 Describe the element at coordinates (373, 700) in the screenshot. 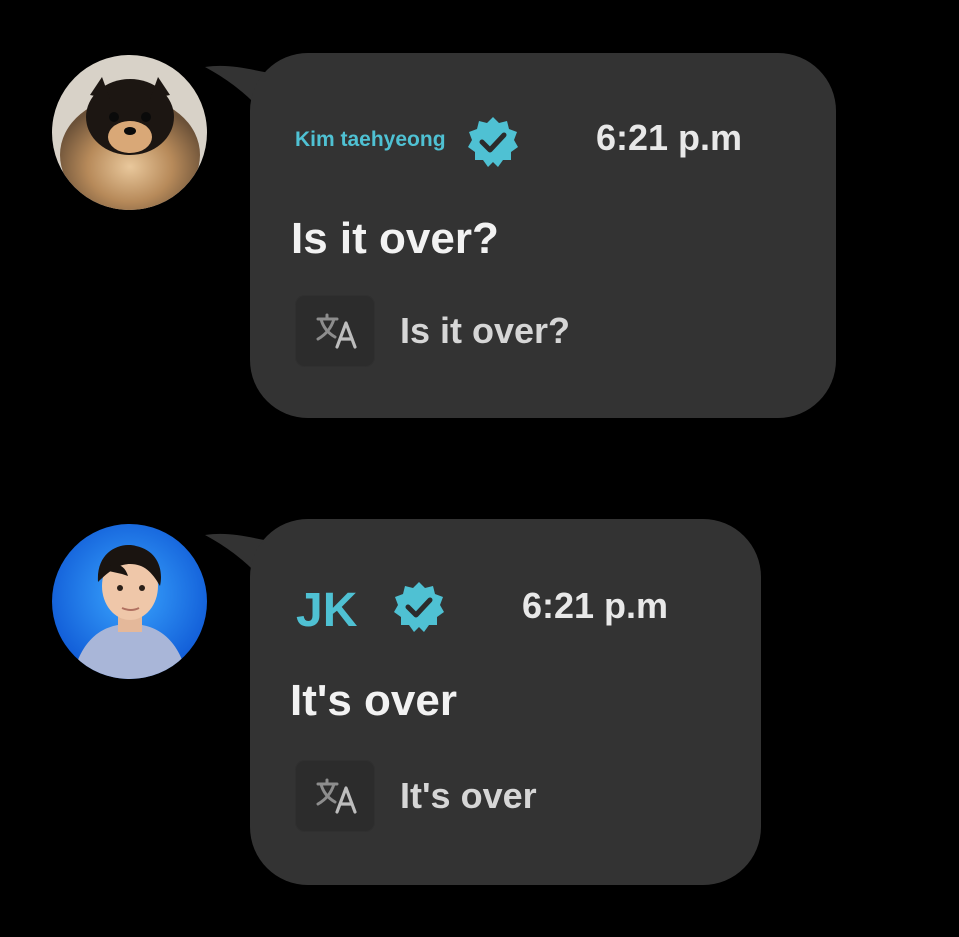

I see `message-text: It's over` at that location.